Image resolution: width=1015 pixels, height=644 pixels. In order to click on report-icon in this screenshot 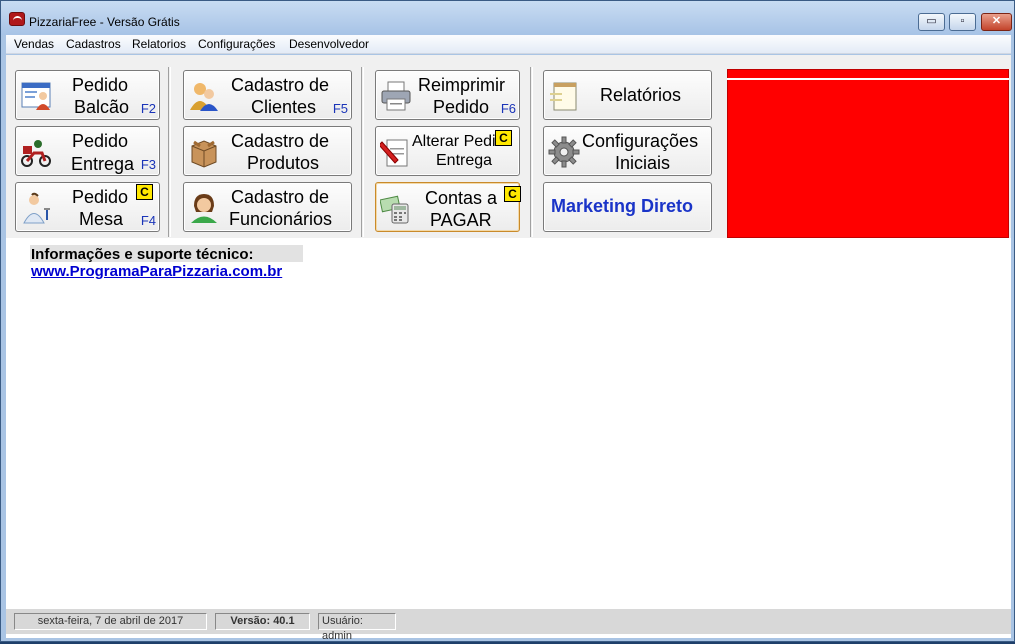, I will do `click(563, 96)`.